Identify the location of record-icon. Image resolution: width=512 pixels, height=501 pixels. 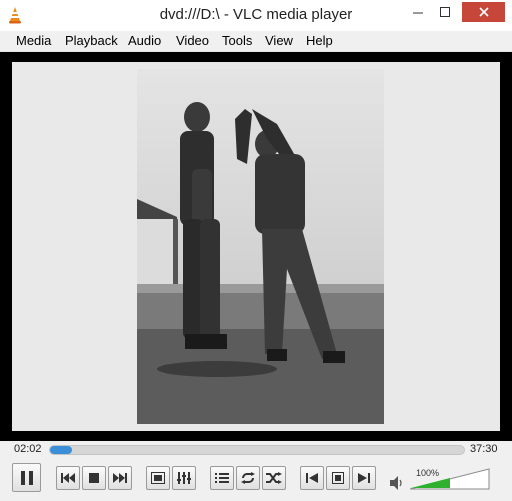
(338, 478).